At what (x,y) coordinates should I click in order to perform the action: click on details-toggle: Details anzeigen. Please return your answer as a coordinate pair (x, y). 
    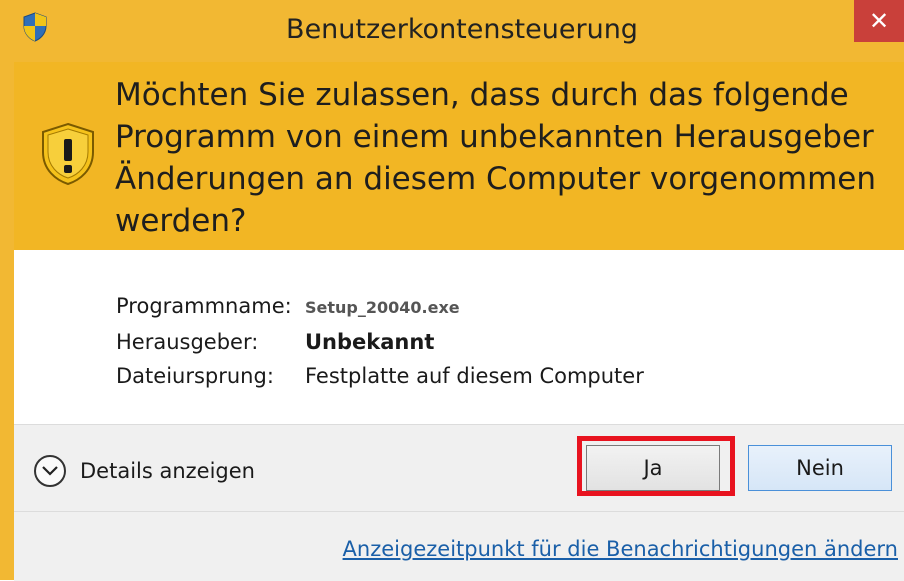
    Looking at the image, I should click on (144, 471).